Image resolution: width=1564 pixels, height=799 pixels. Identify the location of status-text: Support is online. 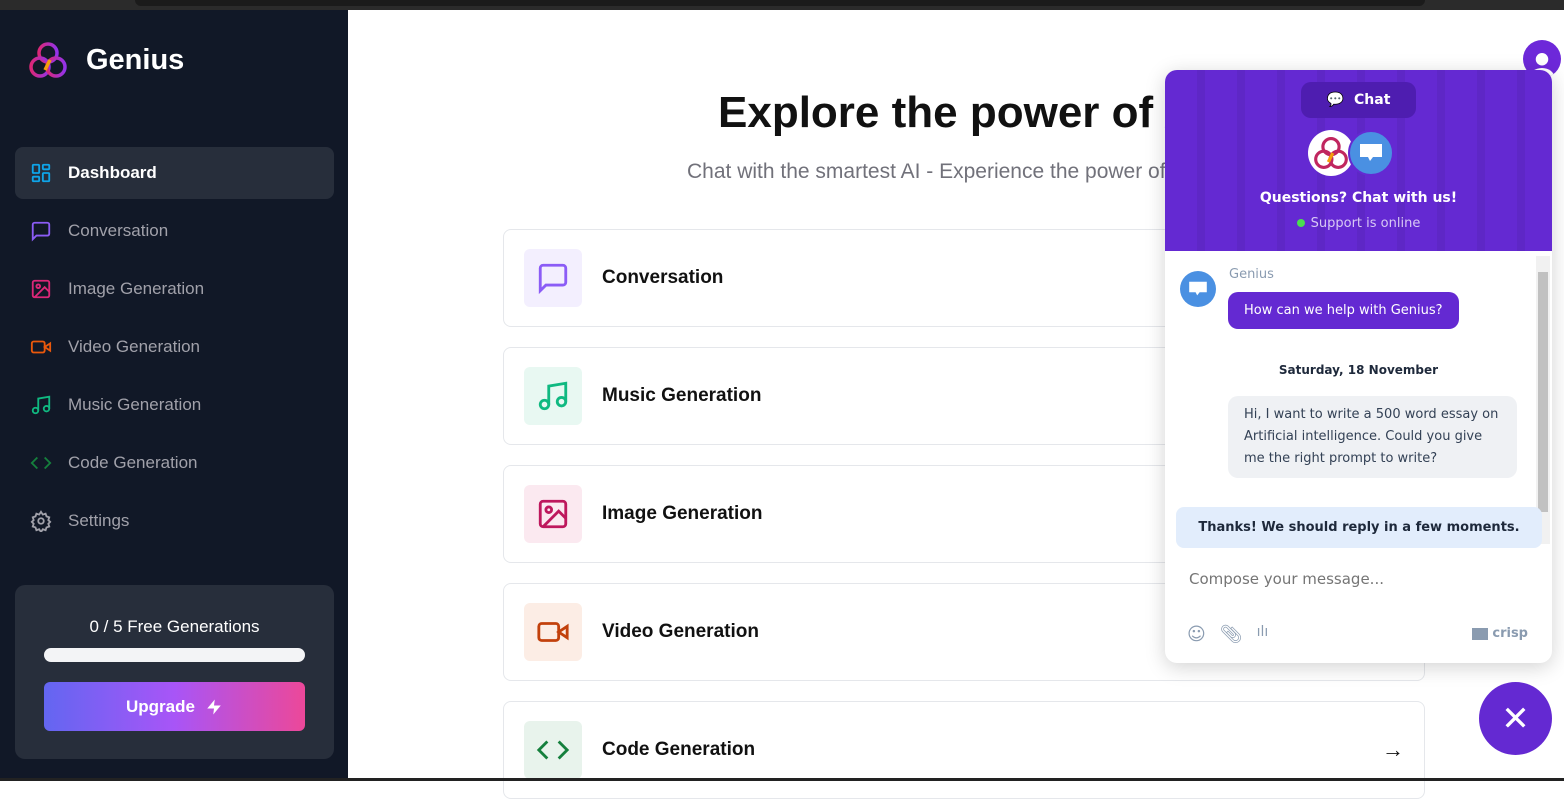
(1365, 223).